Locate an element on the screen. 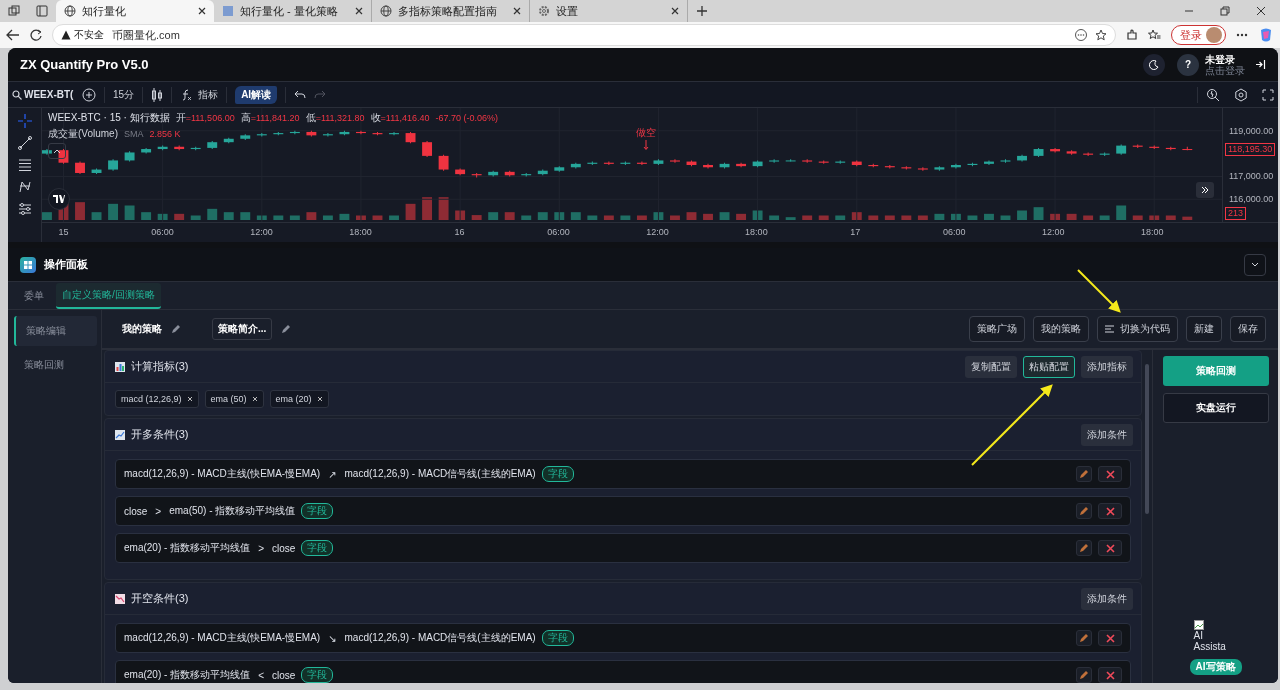 This screenshot has height=690, width=1280. indicators-button: 指标 is located at coordinates (199, 94).